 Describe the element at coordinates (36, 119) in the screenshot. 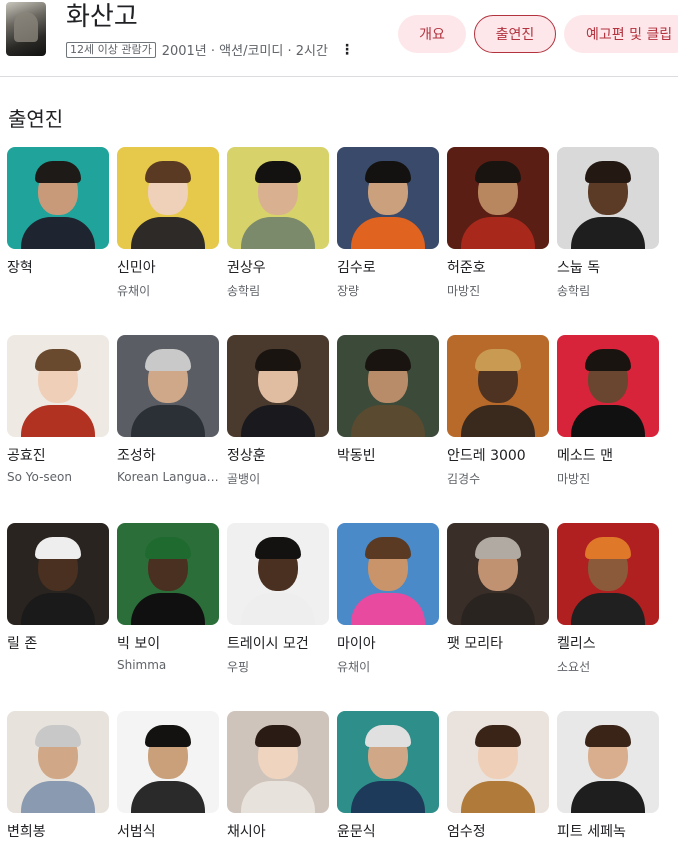

I see `section-title: 출연진` at that location.